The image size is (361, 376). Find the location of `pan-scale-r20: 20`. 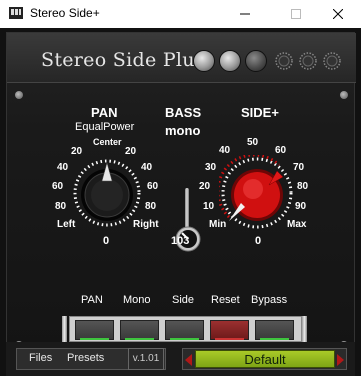

pan-scale-r20: 20 is located at coordinates (131, 151).